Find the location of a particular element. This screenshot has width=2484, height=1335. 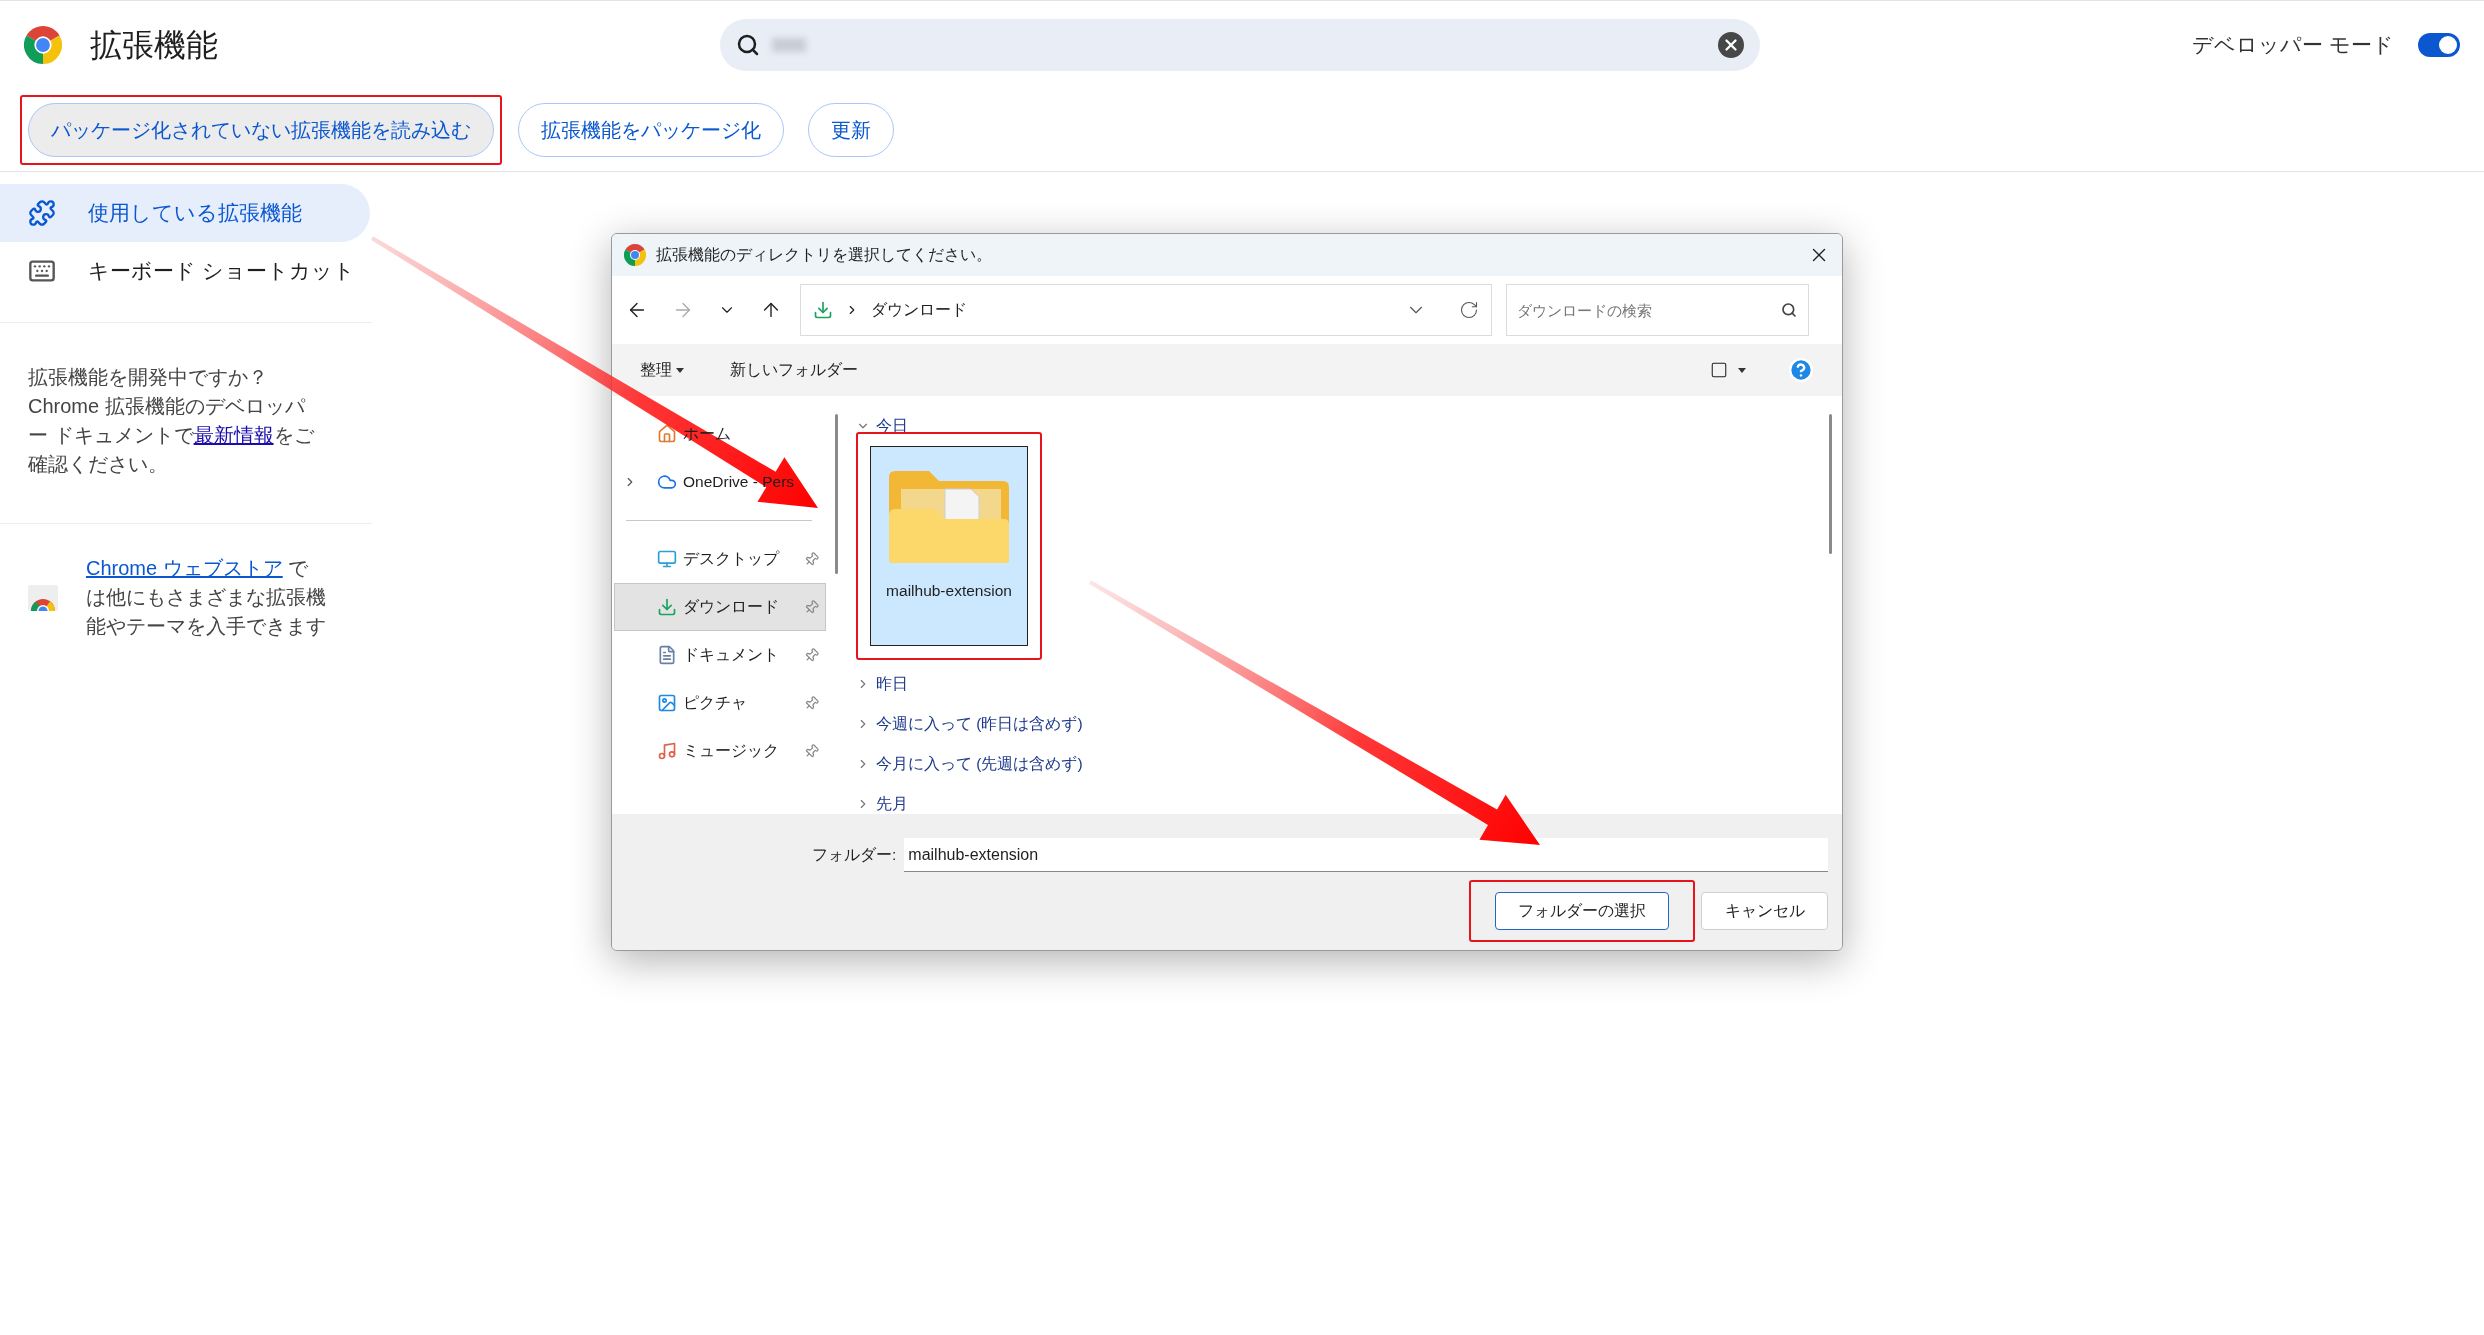

navigation-item: ミュージック is located at coordinates (720, 751).